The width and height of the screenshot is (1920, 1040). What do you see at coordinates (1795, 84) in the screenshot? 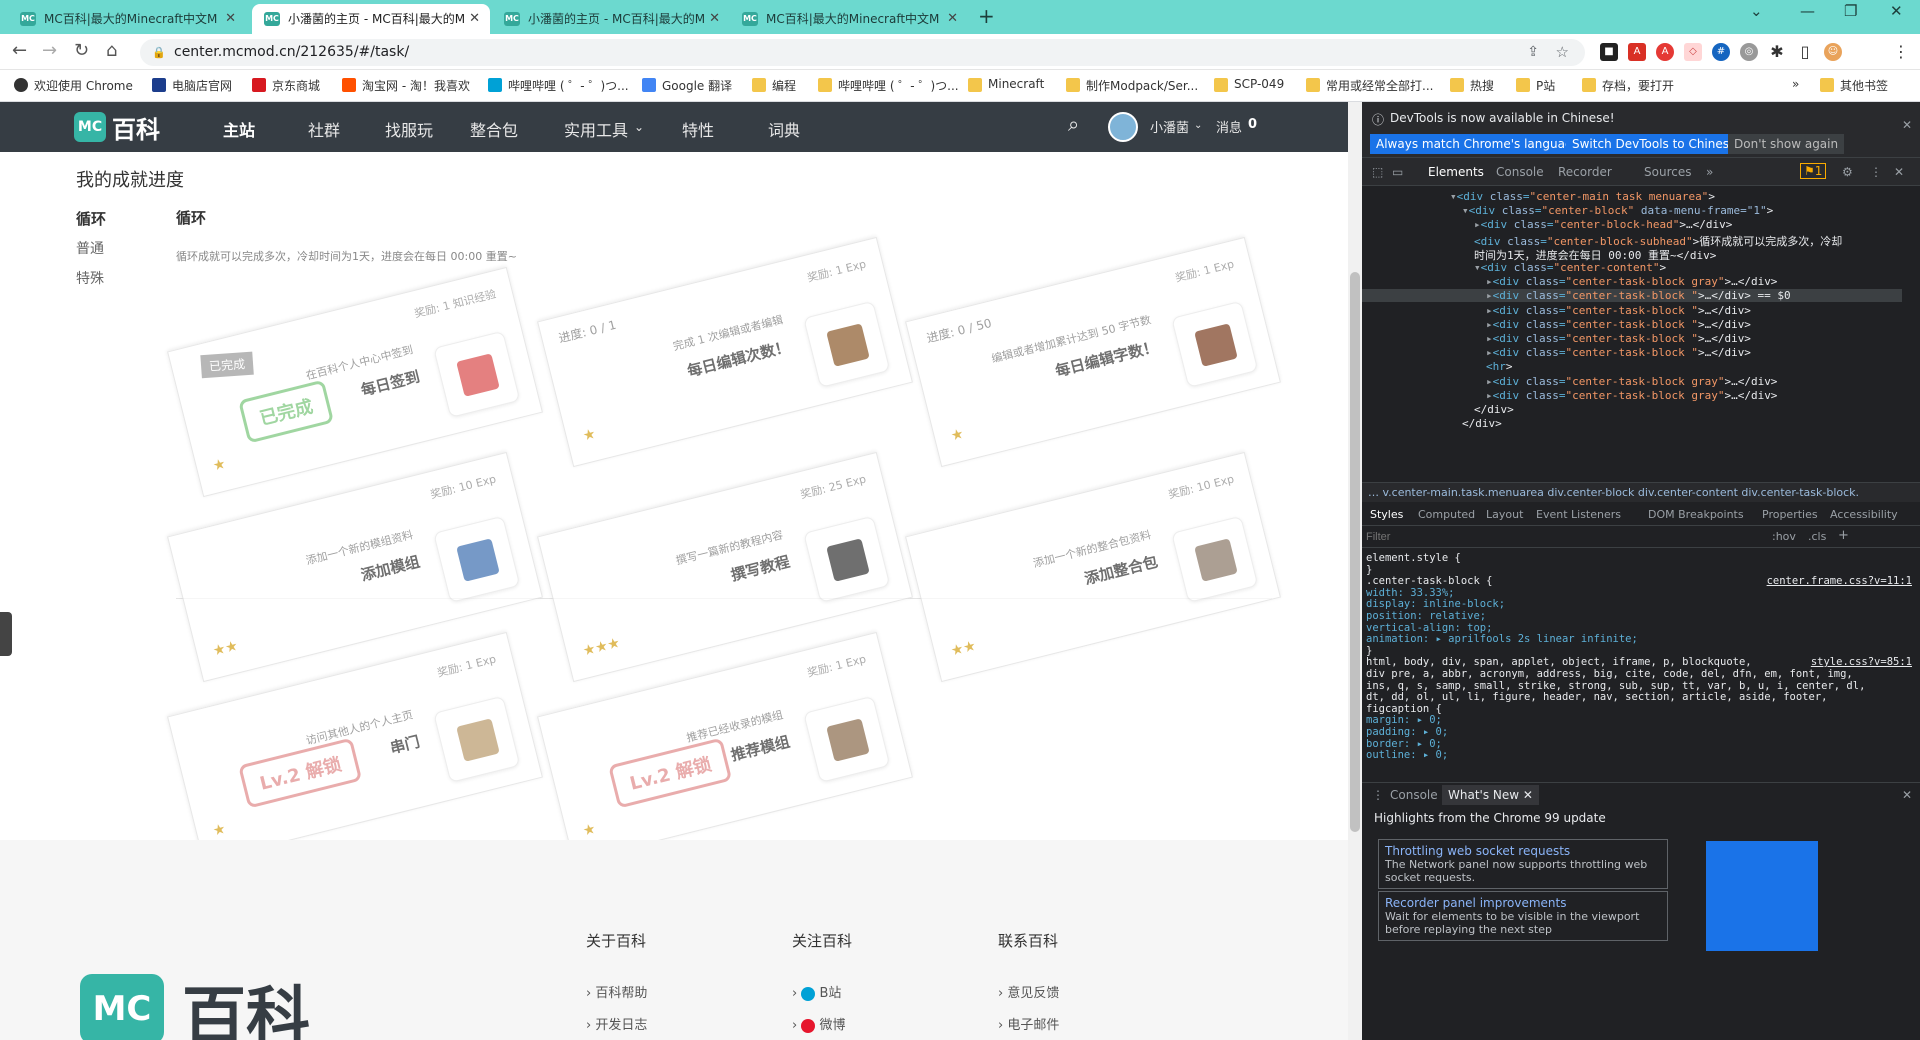
I see `bookmarks-overflow-button: »` at bounding box center [1795, 84].